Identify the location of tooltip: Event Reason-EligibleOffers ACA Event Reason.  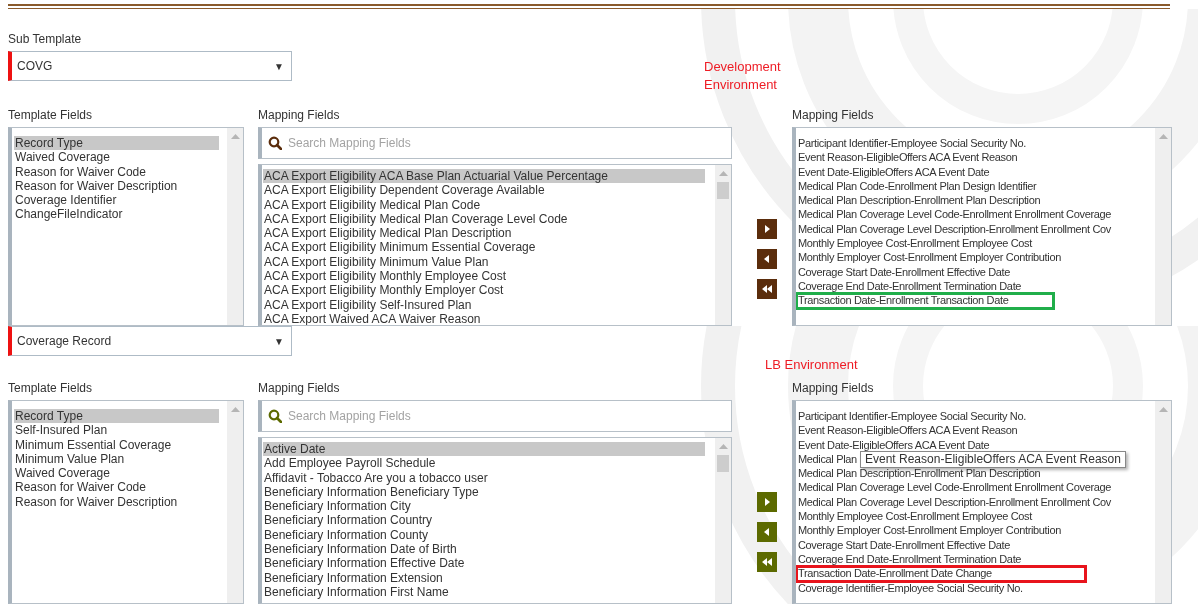
(993, 459).